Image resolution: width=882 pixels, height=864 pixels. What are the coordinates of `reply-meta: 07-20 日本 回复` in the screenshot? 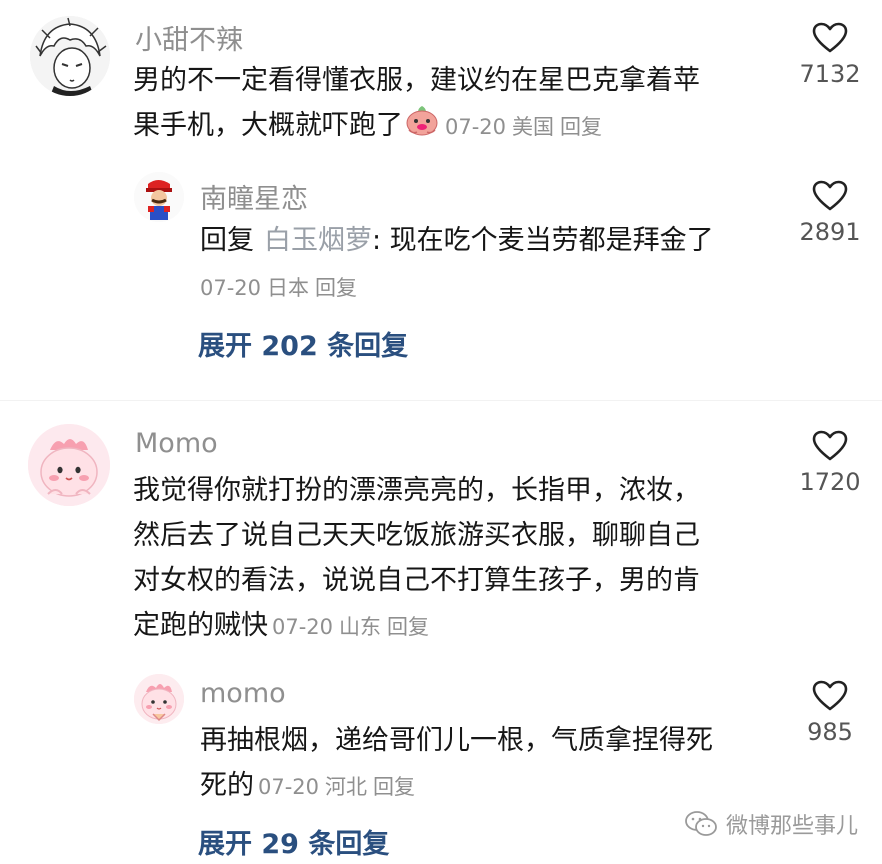 It's located at (281, 287).